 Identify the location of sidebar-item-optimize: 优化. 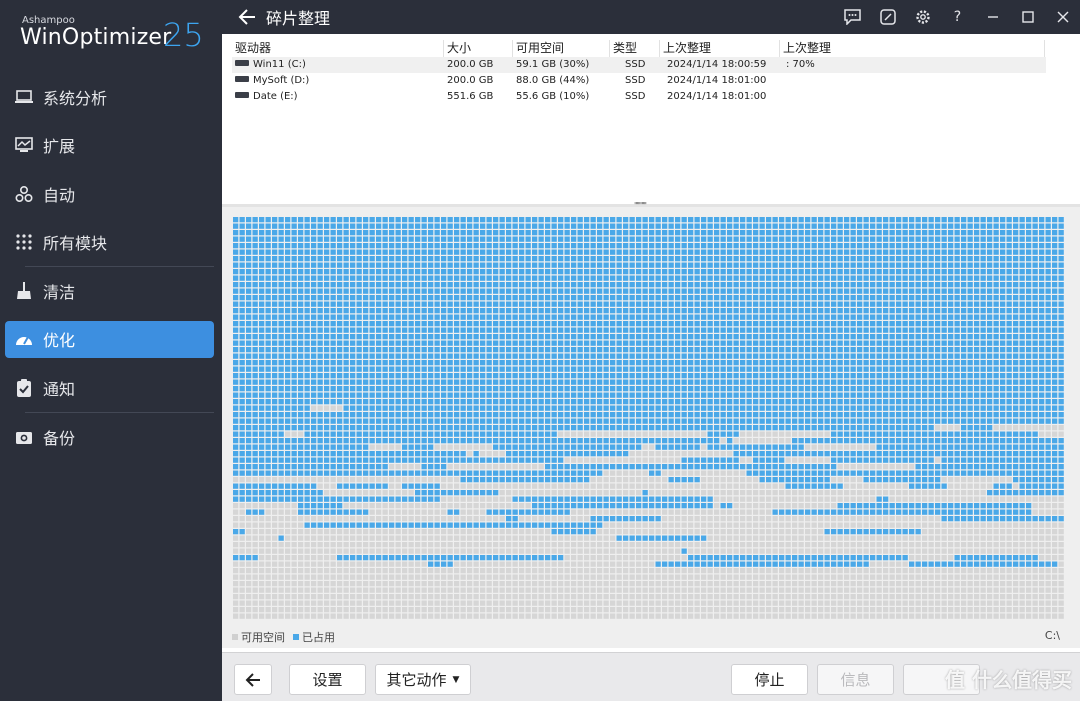
(109, 339).